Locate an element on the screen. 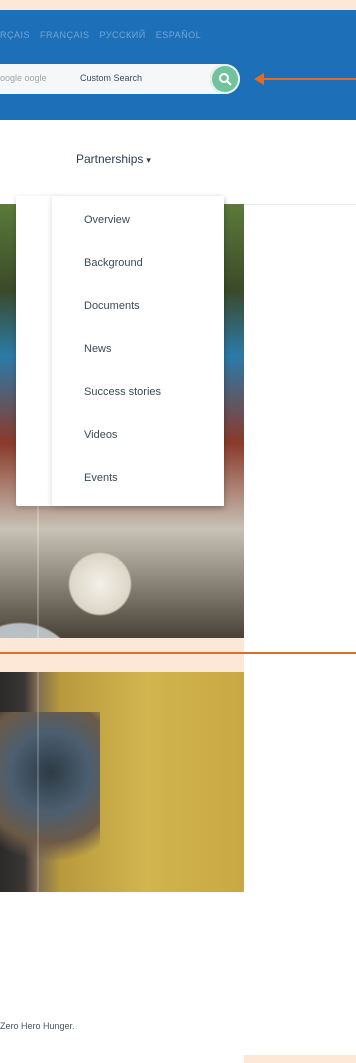  search-placeholder: Custom Search is located at coordinates (111, 78).